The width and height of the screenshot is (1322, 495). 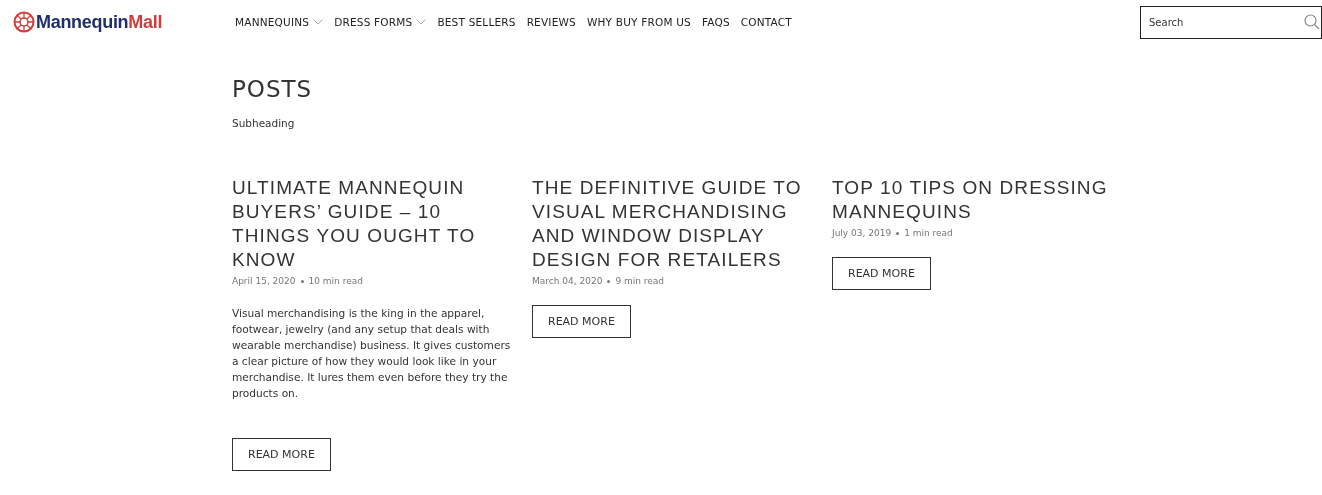 I want to click on post-date: April 15, 2020, so click(x=264, y=281).